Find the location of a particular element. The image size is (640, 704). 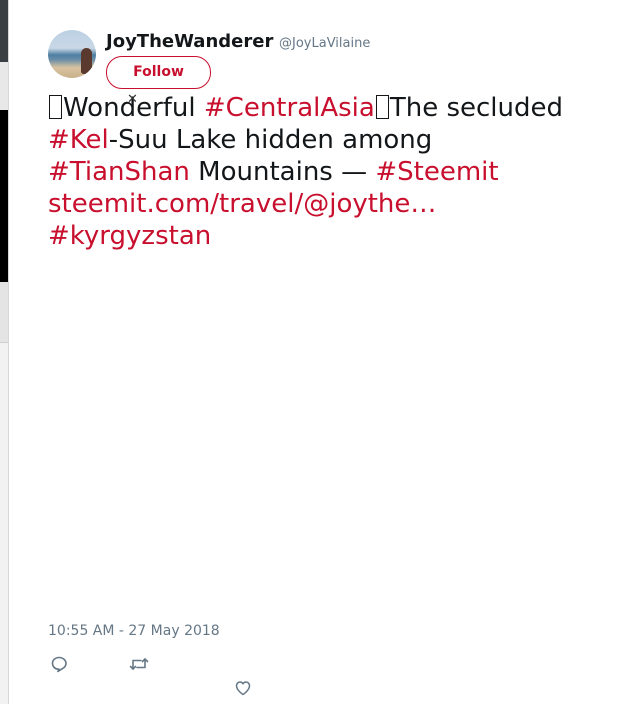

side-strip-gray-panel is located at coordinates (4, 312).